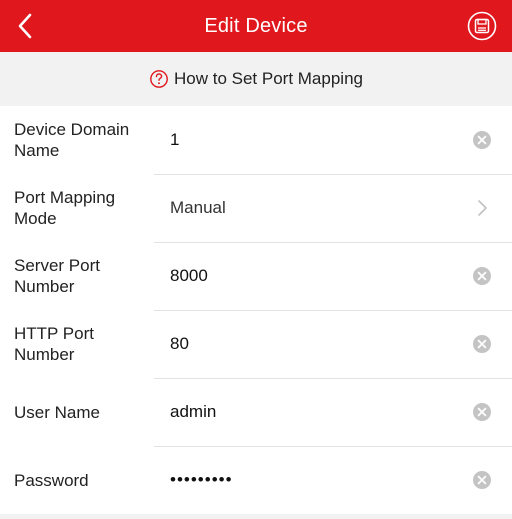  I want to click on page-title: Edit Device, so click(256, 25).